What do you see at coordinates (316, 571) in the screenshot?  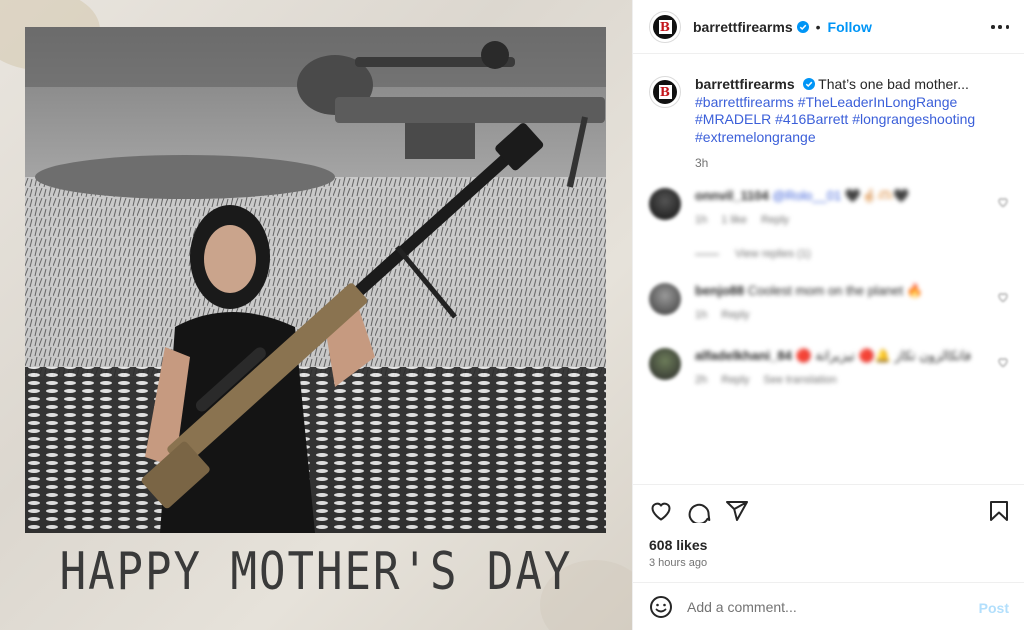 I see `image-caption-art: HAPPY MOTHER'S DAY` at bounding box center [316, 571].